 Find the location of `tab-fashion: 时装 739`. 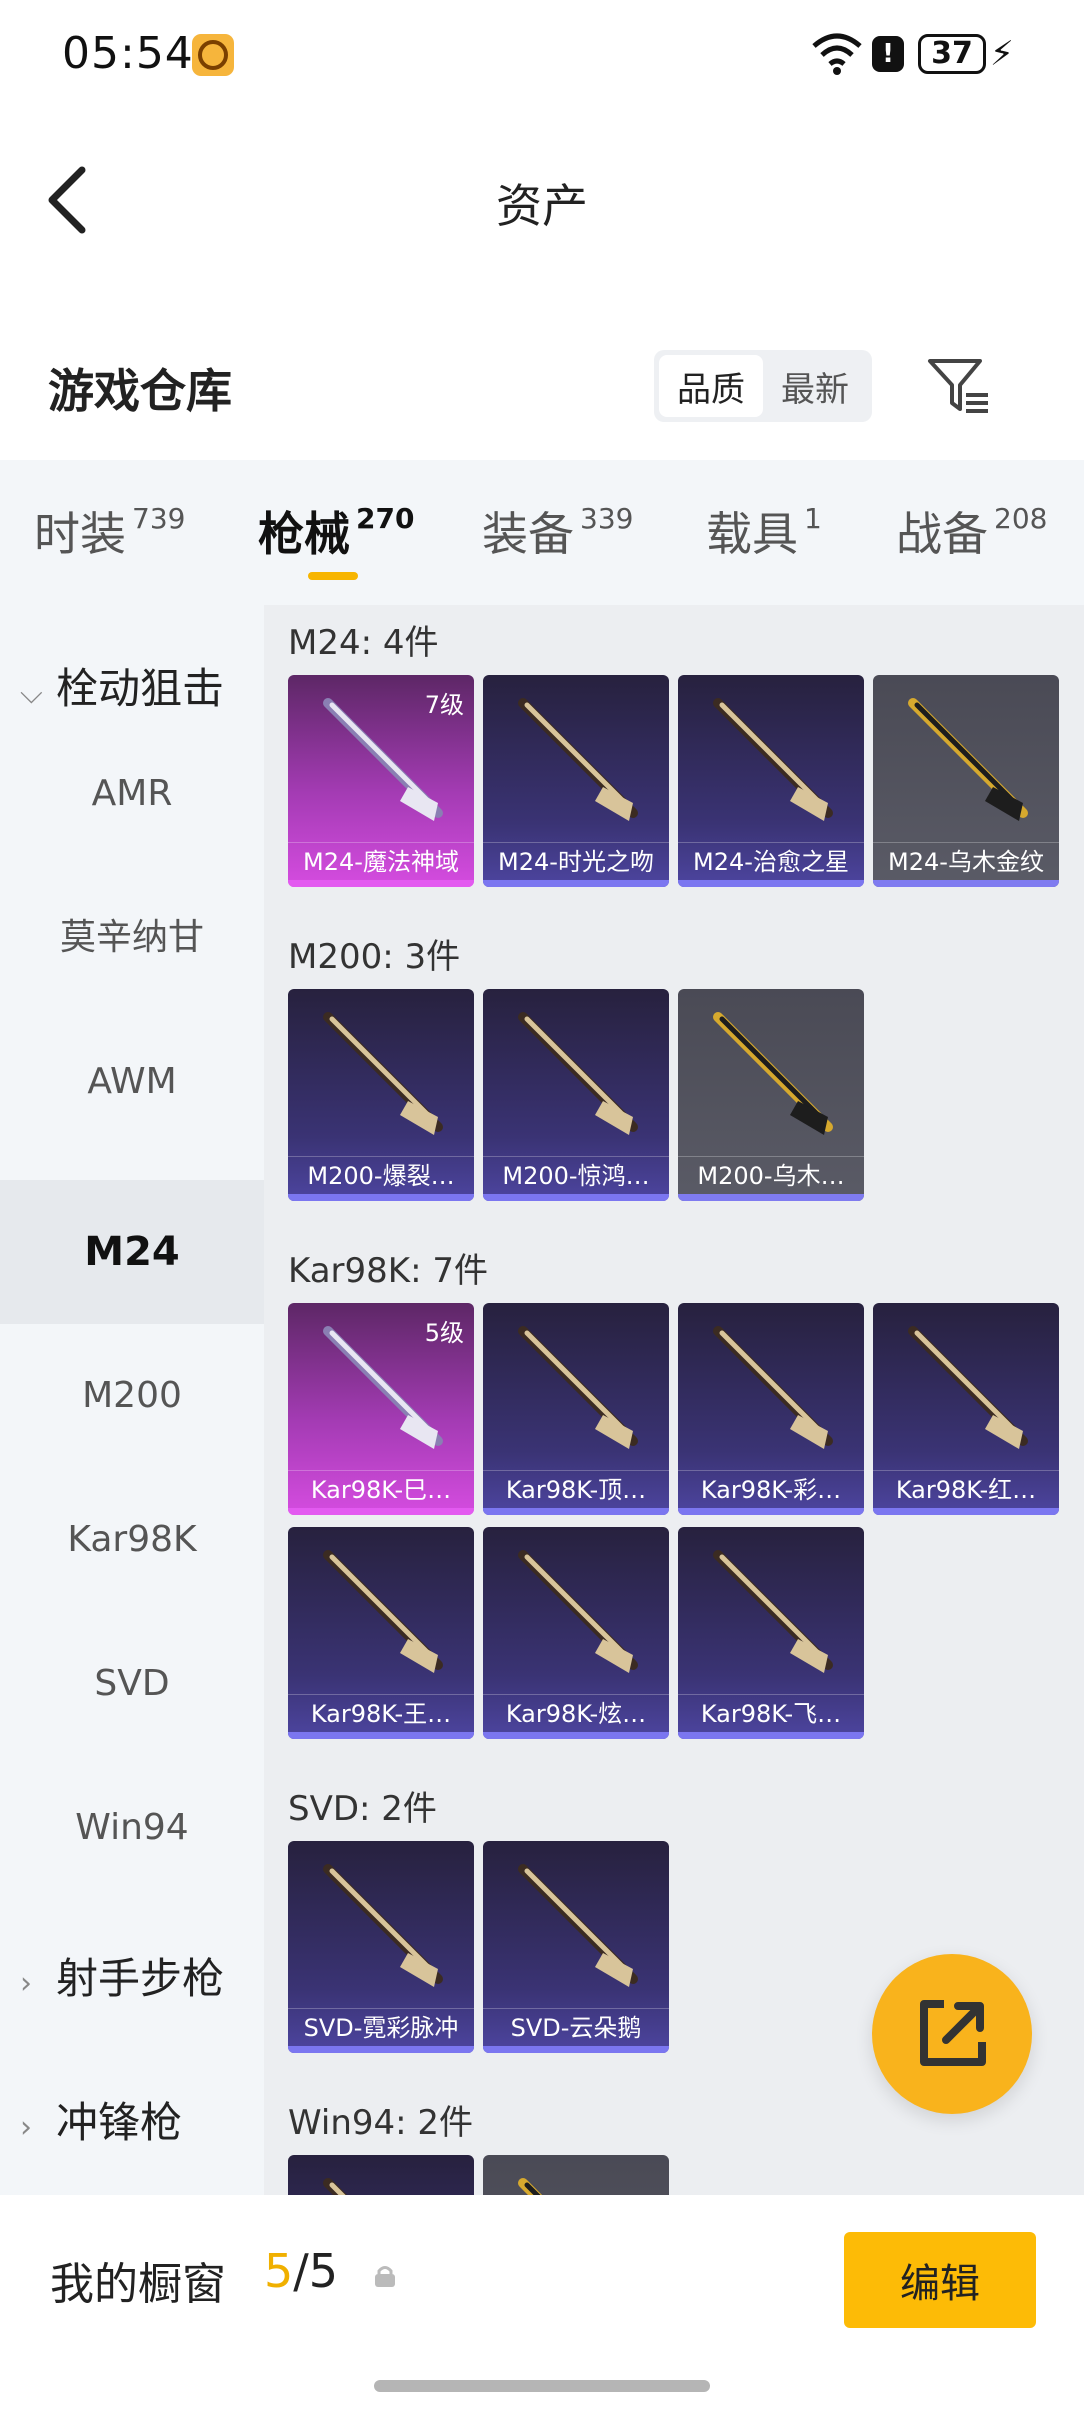

tab-fashion: 时装 739 is located at coordinates (109, 531).